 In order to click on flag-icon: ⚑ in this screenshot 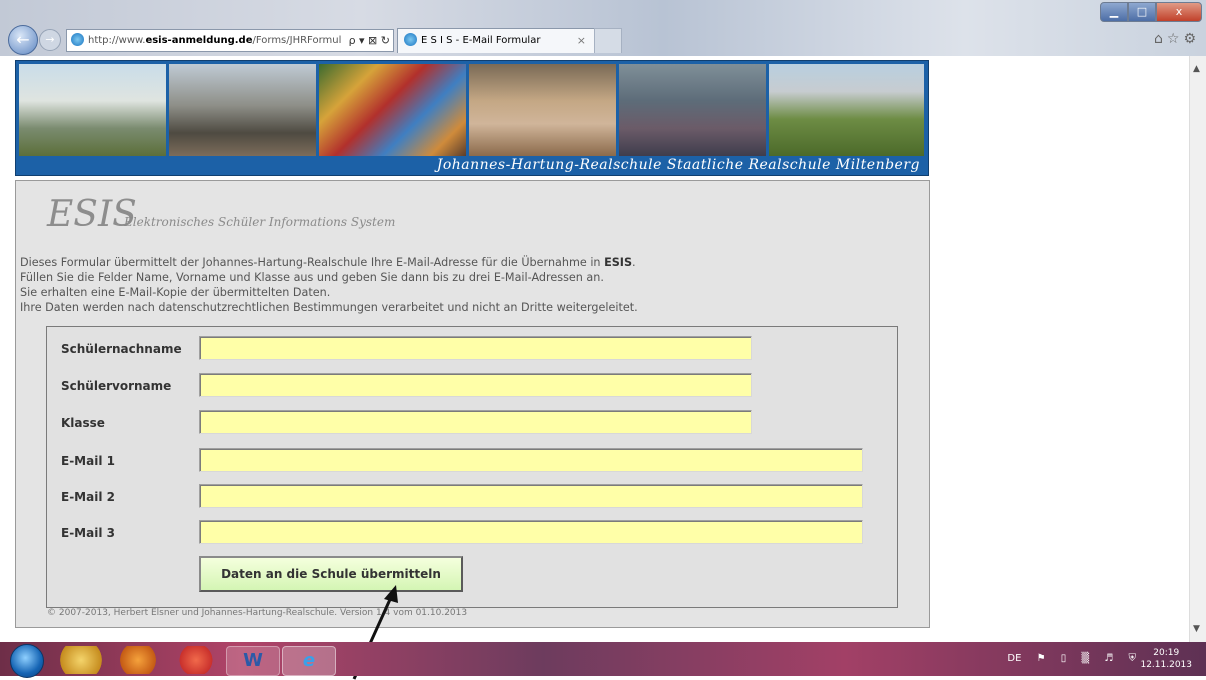, I will do `click(1041, 658)`.